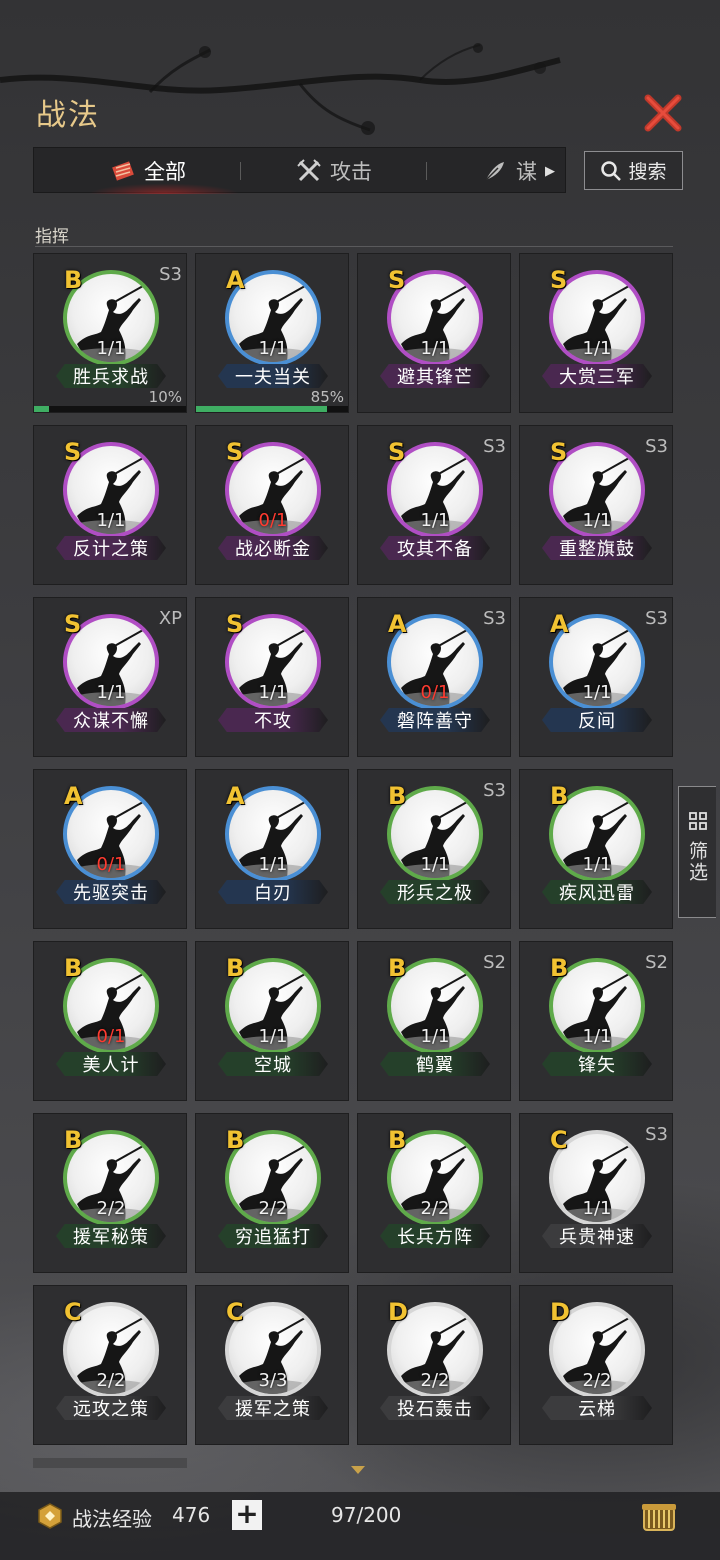  Describe the element at coordinates (596, 505) in the screenshot. I see `tactic-card: S S3 1/1 重整旗鼓` at that location.